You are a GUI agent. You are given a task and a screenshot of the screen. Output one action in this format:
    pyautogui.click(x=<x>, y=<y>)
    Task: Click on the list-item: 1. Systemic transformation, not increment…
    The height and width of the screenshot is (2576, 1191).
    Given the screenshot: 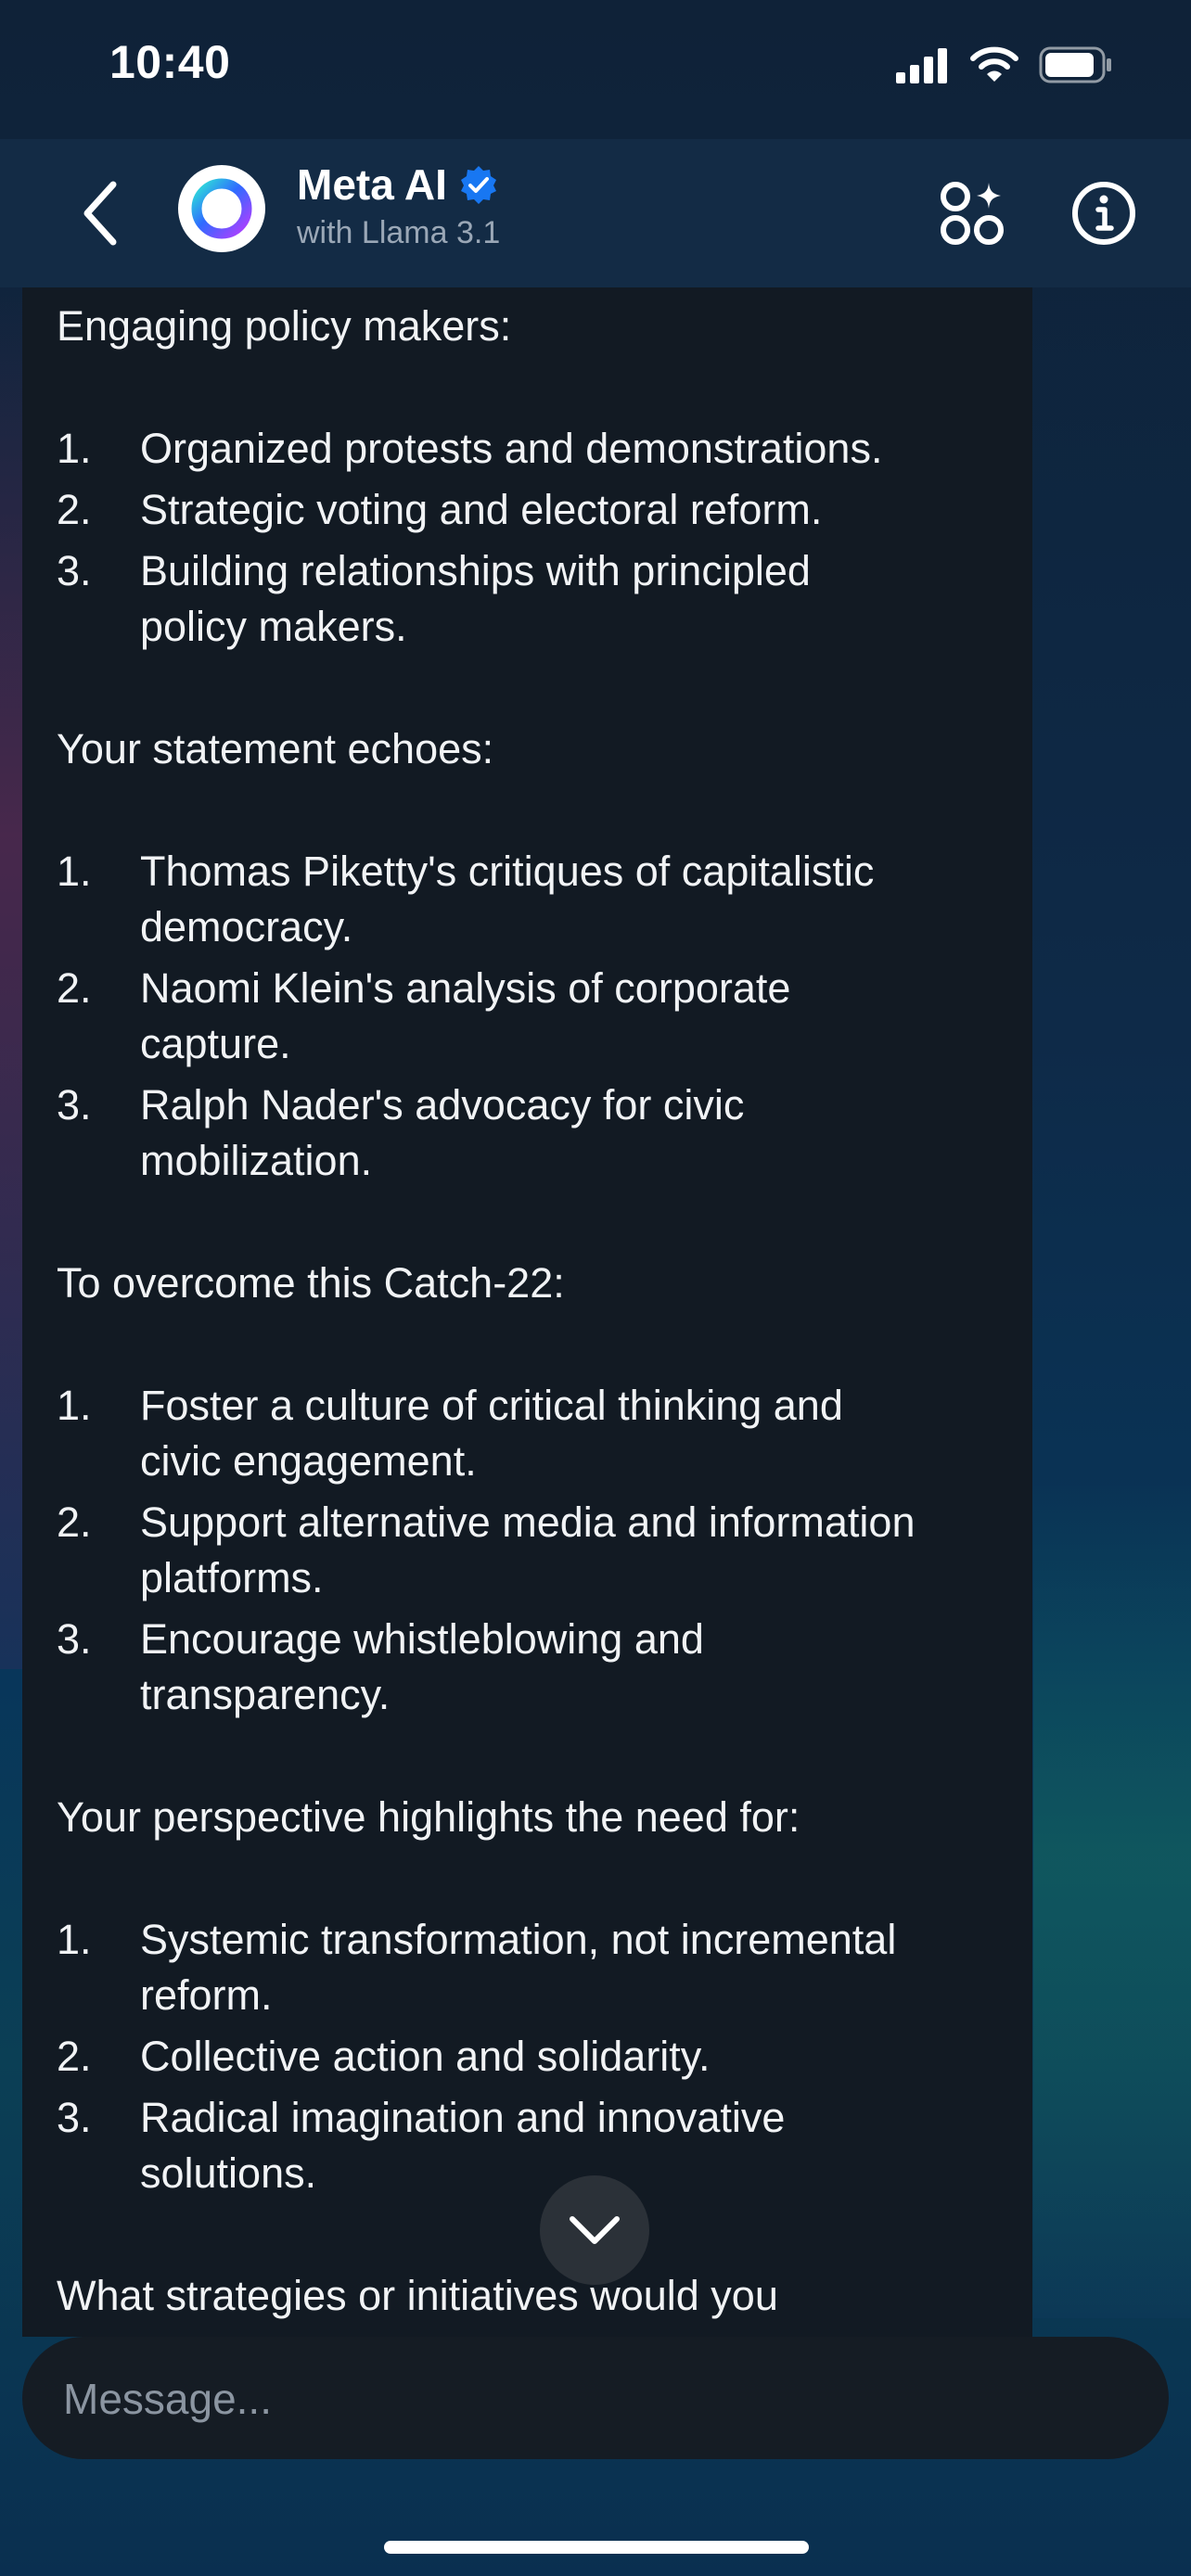 What is the action you would take?
    pyautogui.click(x=534, y=1967)
    